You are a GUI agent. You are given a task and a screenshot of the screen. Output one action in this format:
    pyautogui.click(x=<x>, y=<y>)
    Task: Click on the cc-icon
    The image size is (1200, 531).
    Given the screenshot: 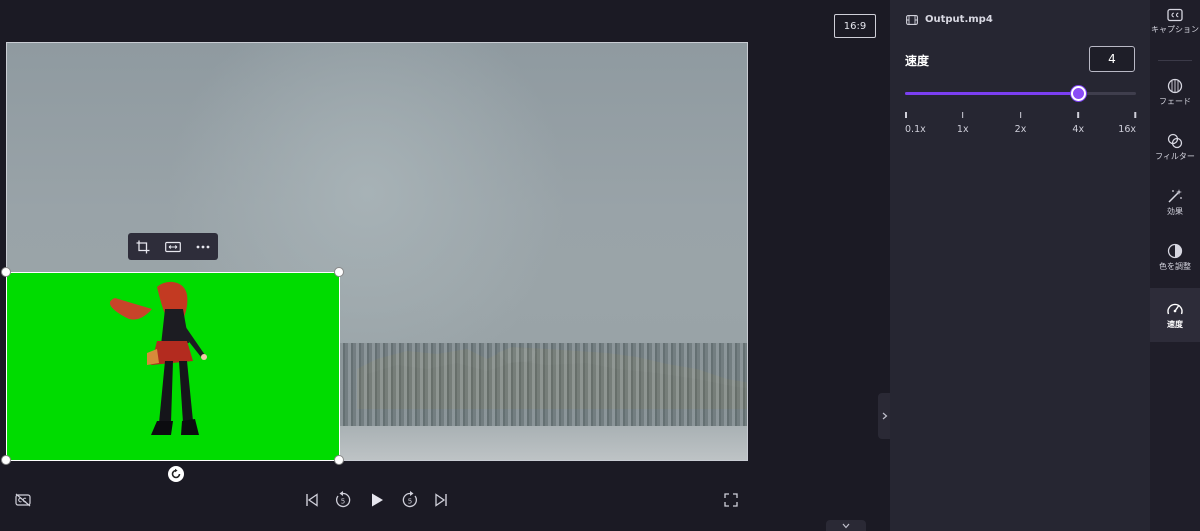 What is the action you would take?
    pyautogui.click(x=1175, y=15)
    